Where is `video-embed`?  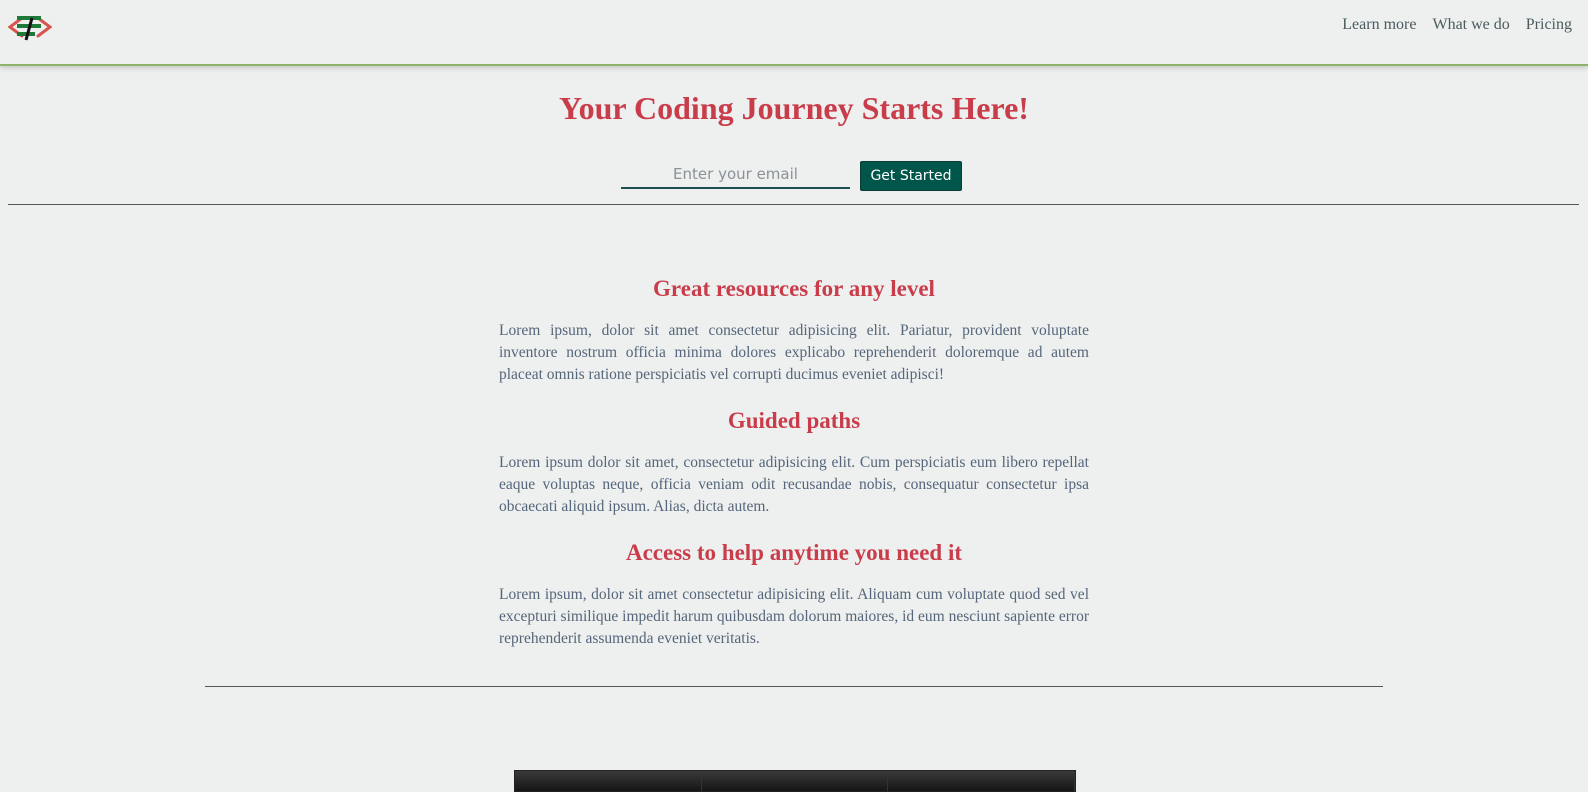
video-embed is located at coordinates (795, 781).